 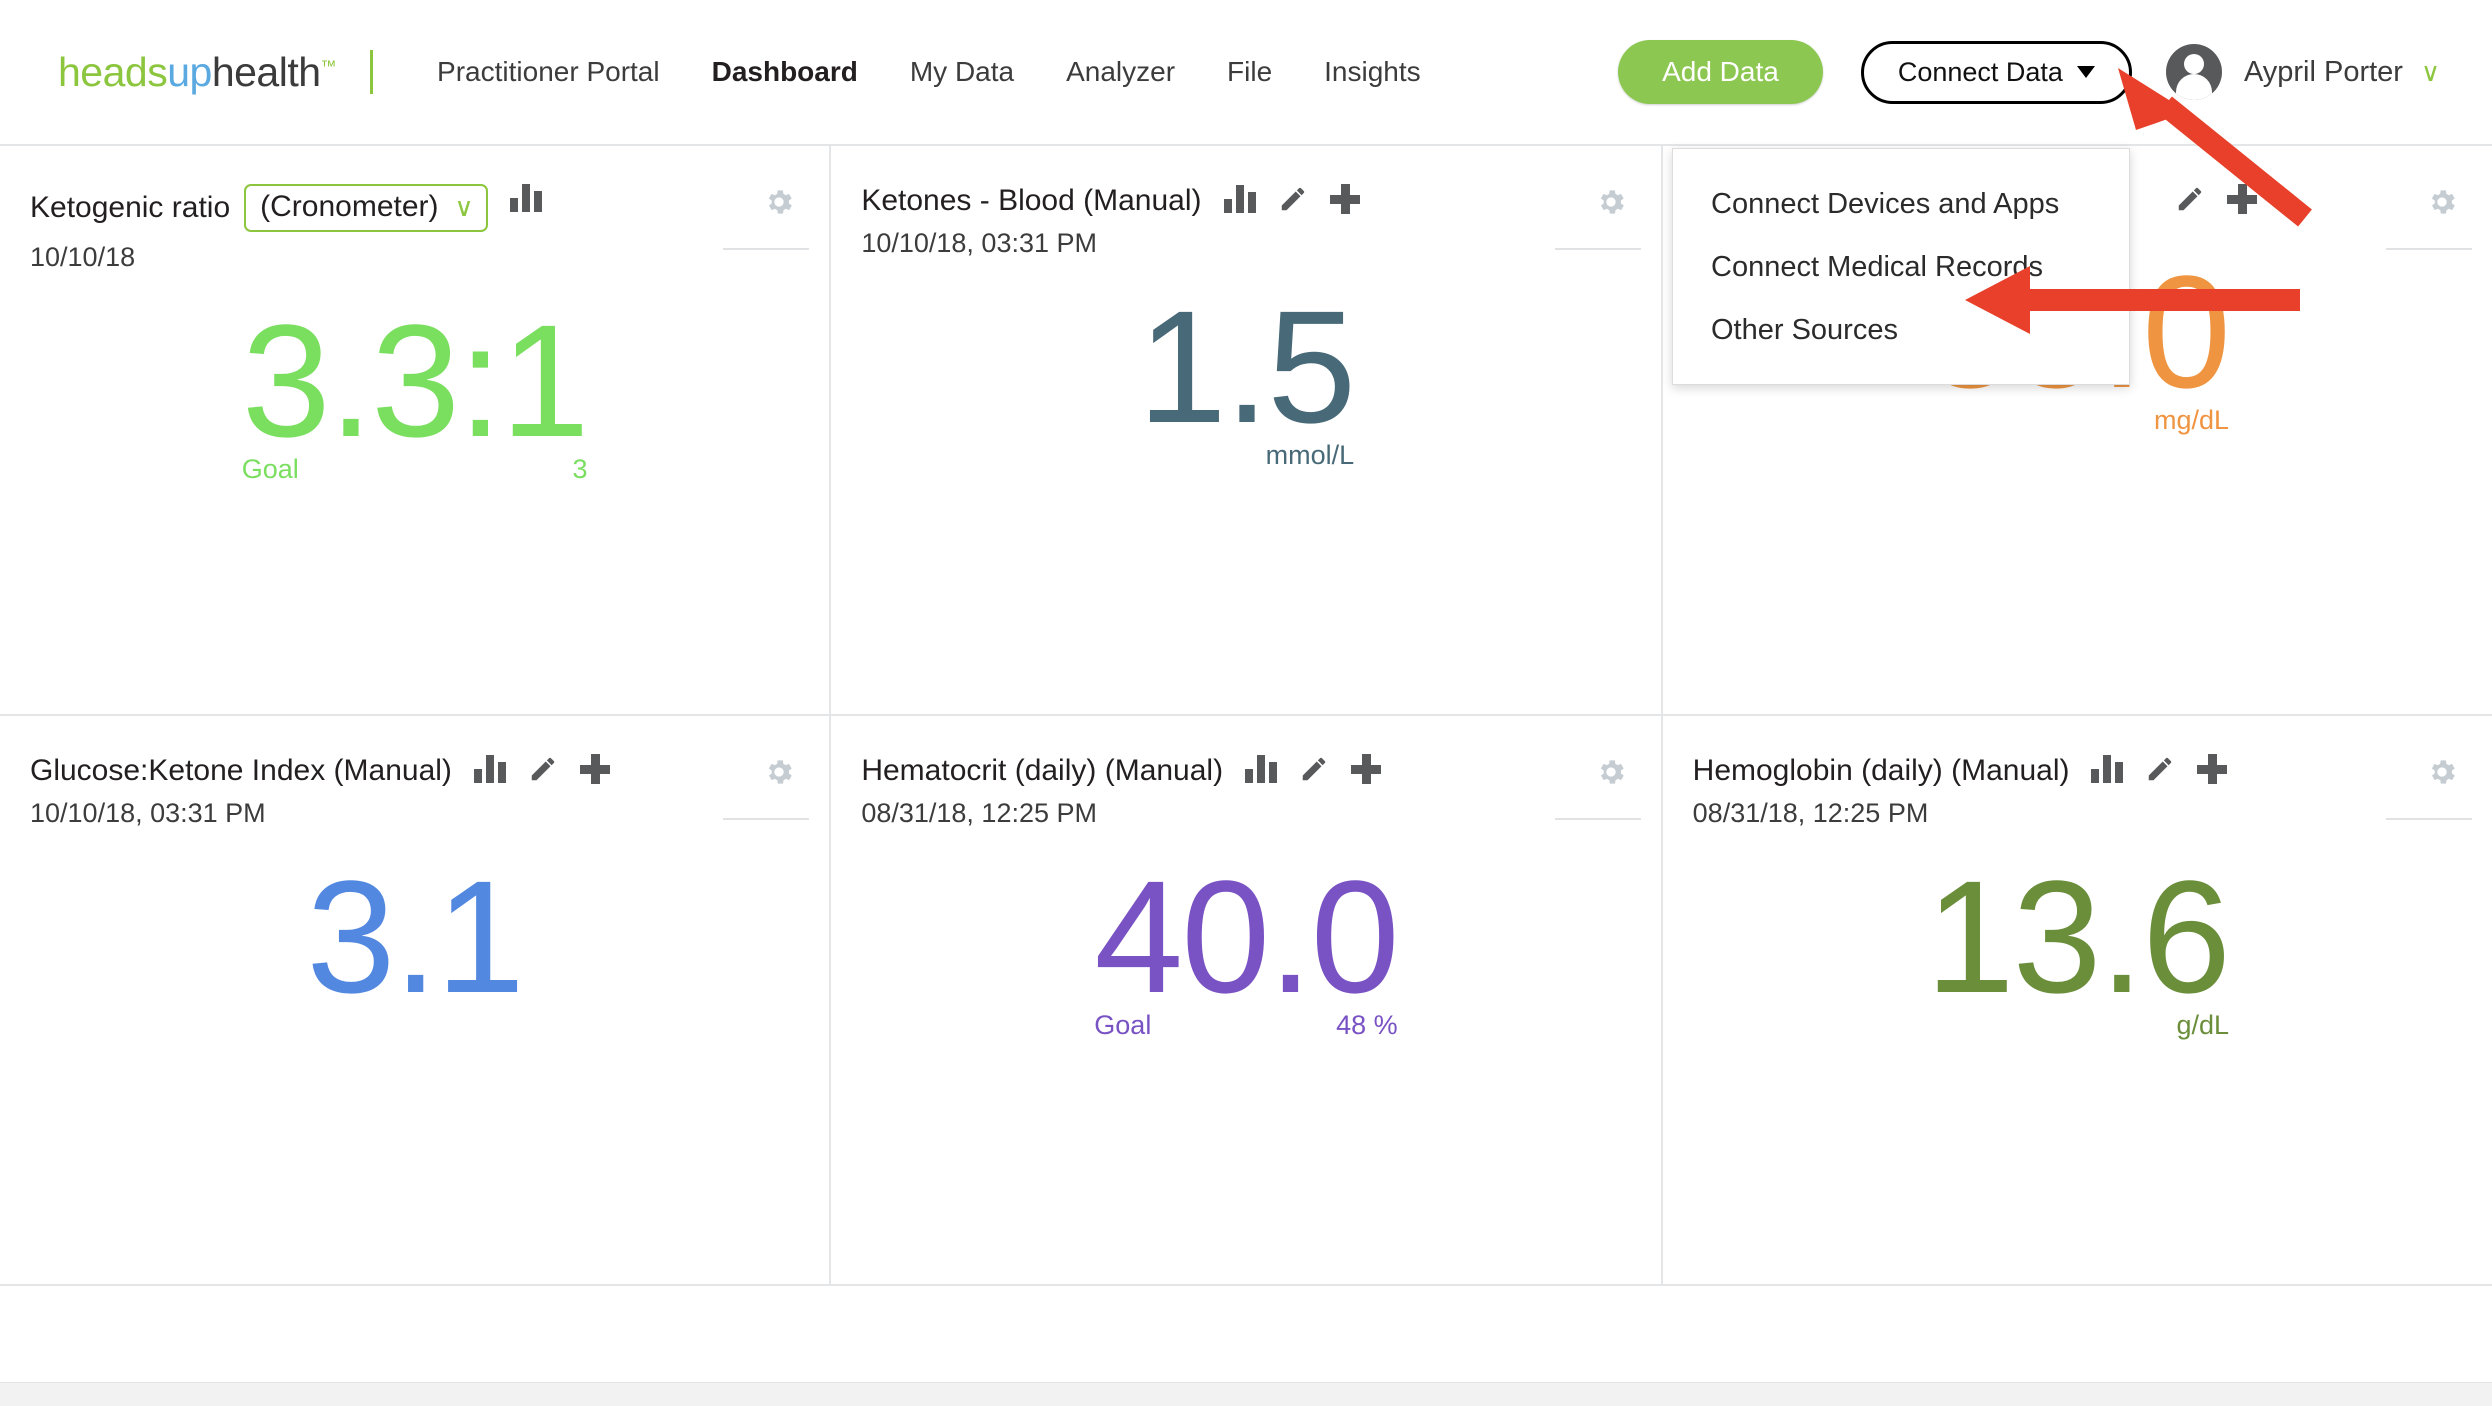 What do you see at coordinates (548, 72) in the screenshot?
I see `nav-item-practitioner-portal: Practitioner Portal` at bounding box center [548, 72].